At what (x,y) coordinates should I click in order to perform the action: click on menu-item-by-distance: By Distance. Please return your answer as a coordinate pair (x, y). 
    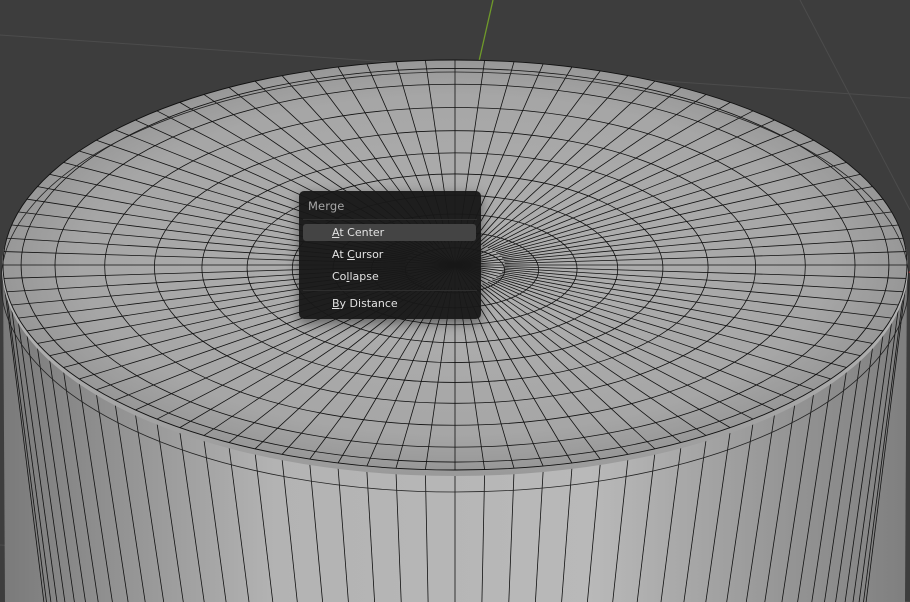
    Looking at the image, I should click on (389, 303).